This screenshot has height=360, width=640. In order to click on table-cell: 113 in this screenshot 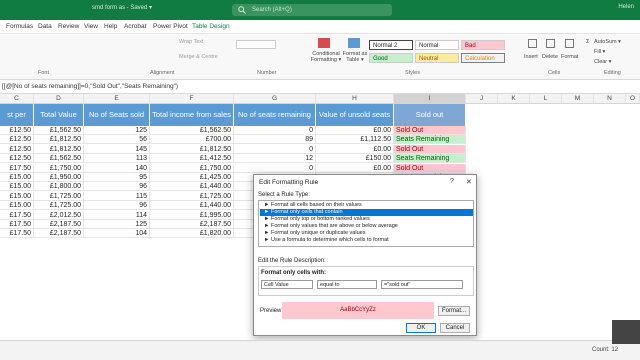, I will do `click(117, 159)`.